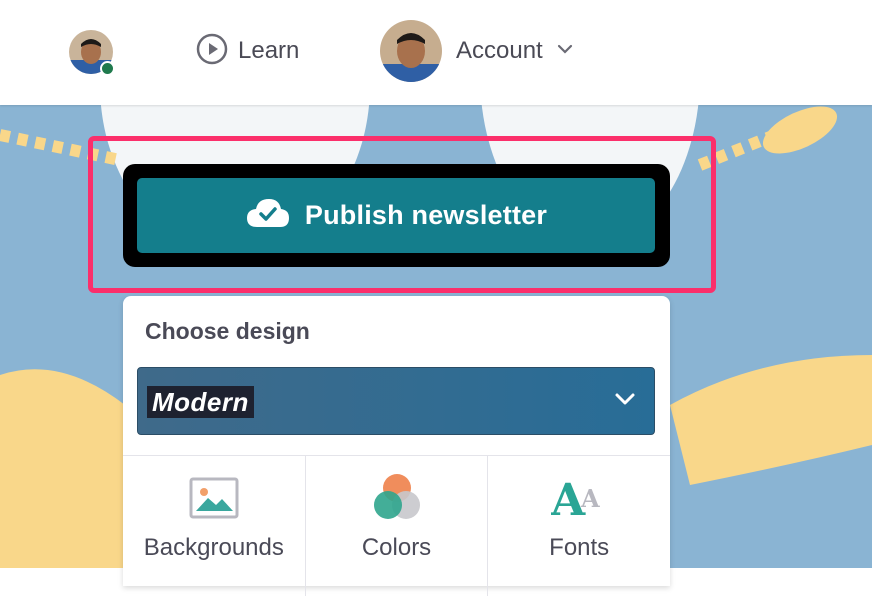 Image resolution: width=872 pixels, height=596 pixels. I want to click on tab-backgrounds: Backgrounds, so click(214, 526).